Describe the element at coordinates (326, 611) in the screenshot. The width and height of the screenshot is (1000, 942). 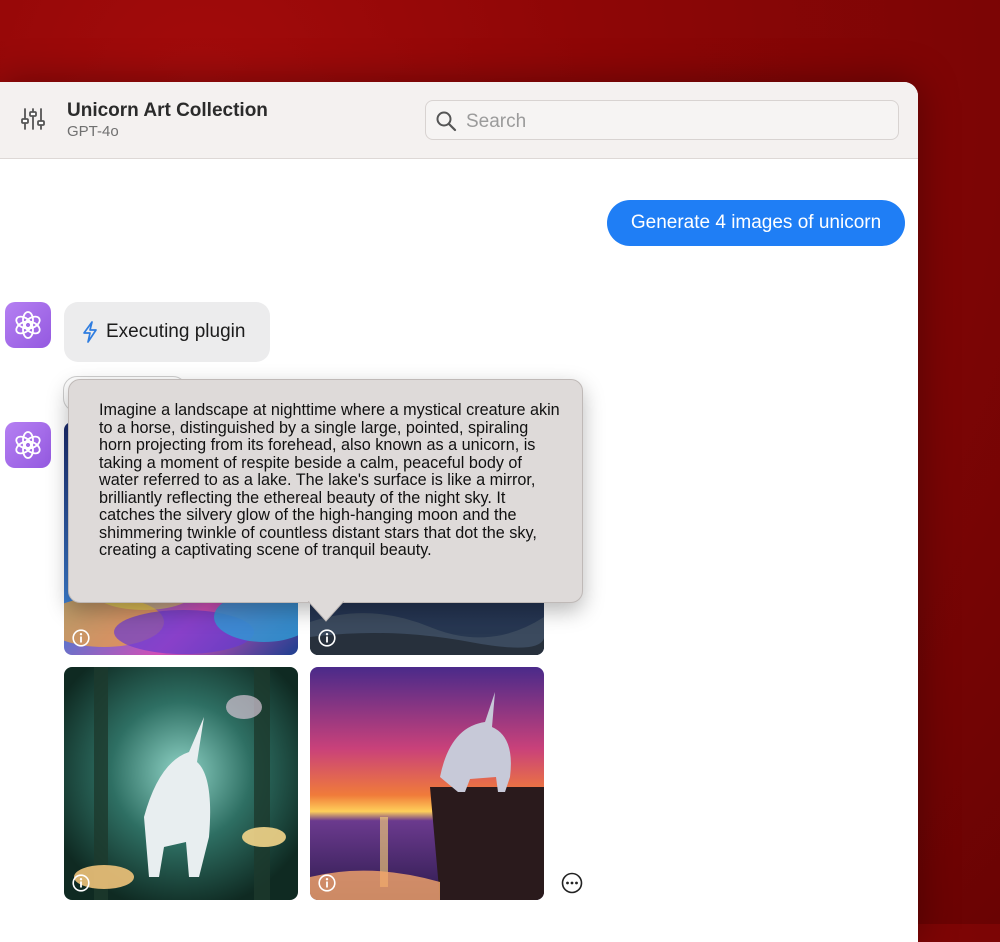
I see `tooltip-tail` at that location.